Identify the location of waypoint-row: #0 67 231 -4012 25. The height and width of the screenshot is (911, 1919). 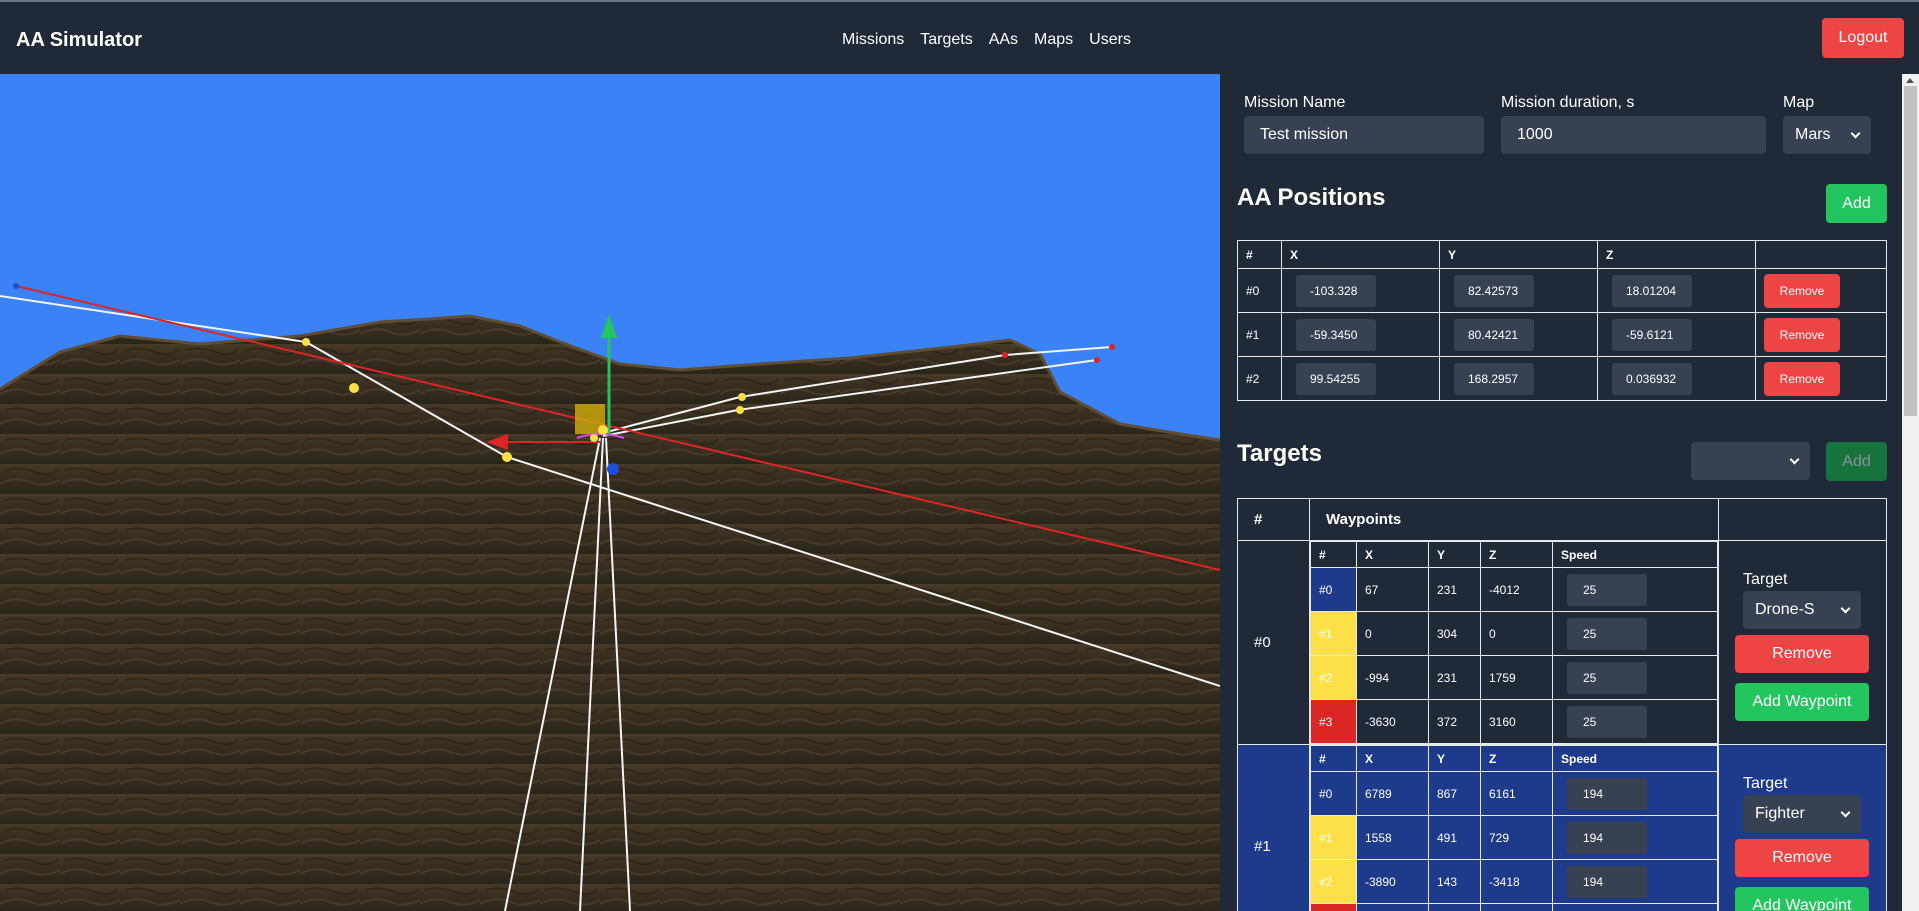
(1514, 589).